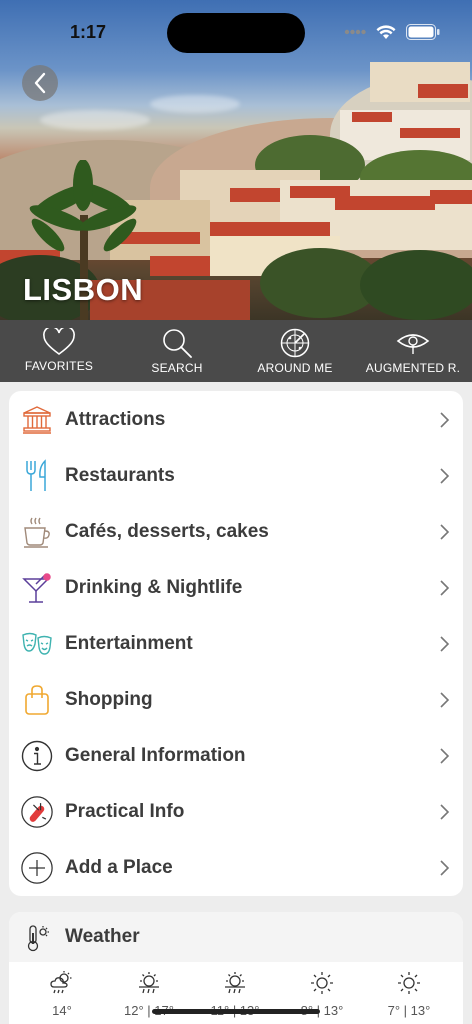 The width and height of the screenshot is (472, 1024). Describe the element at coordinates (236, 1011) in the screenshot. I see `home-indicator` at that location.